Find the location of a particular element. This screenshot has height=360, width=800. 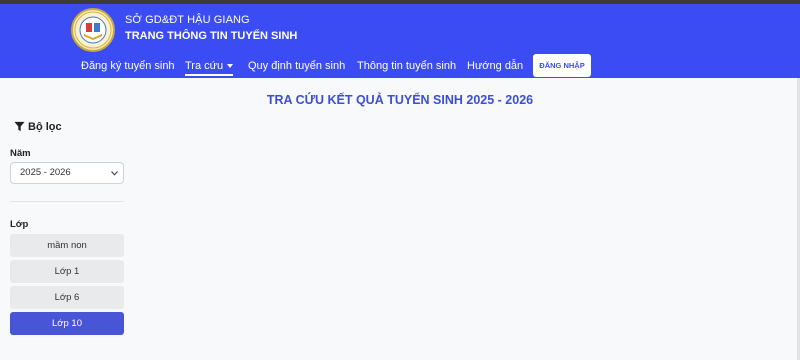

nav-item-huong-dan: Hướng dẫn is located at coordinates (495, 66).